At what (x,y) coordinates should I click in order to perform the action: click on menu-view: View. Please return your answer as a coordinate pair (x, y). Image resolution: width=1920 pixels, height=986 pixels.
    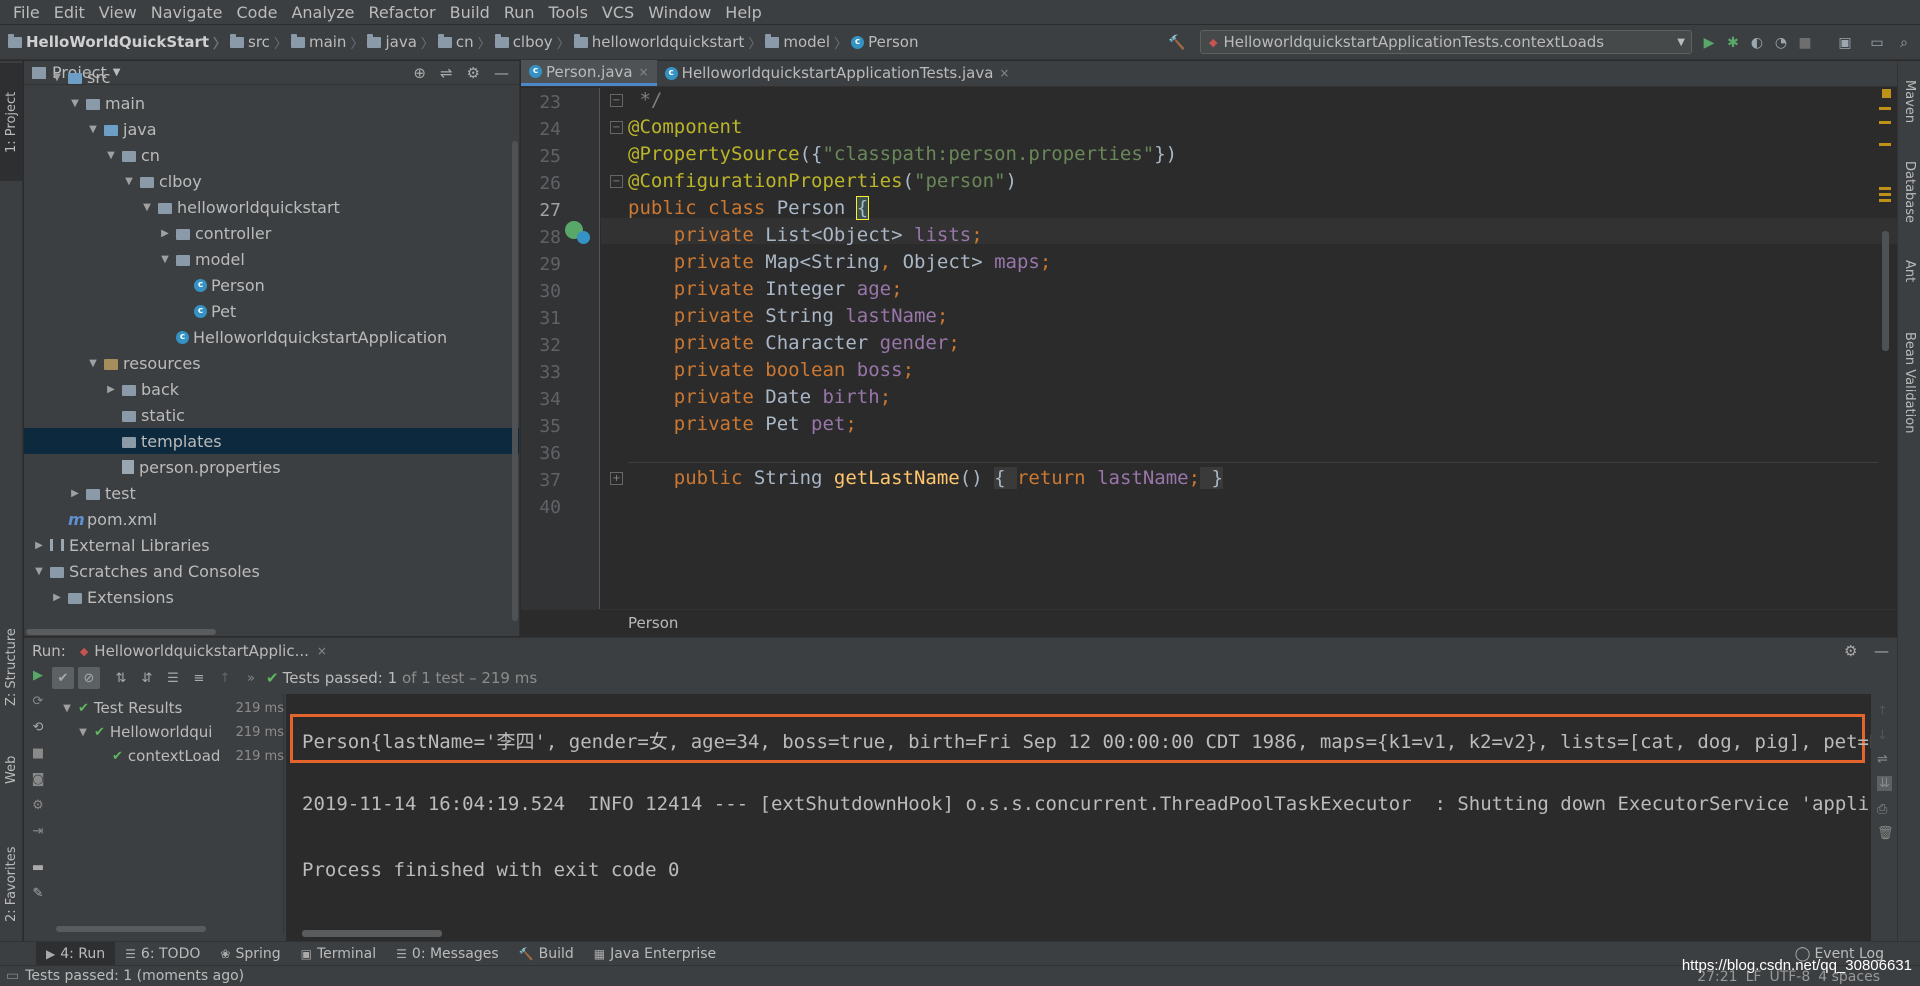
    Looking at the image, I should click on (118, 12).